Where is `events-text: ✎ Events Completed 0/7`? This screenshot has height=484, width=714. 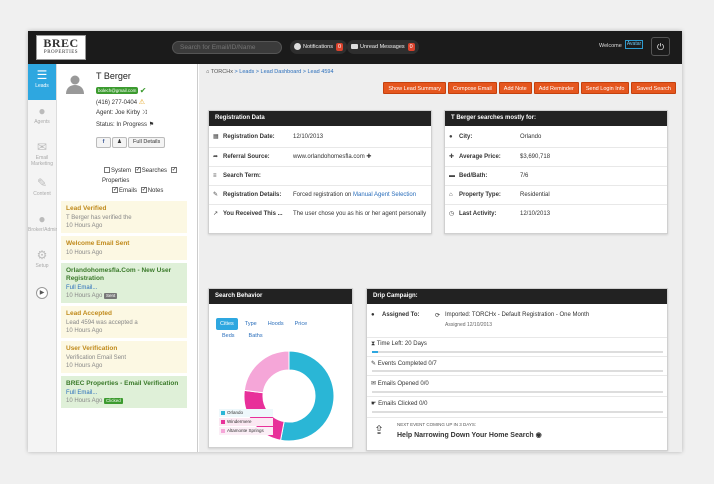 events-text: ✎ Events Completed 0/7 is located at coordinates (404, 363).